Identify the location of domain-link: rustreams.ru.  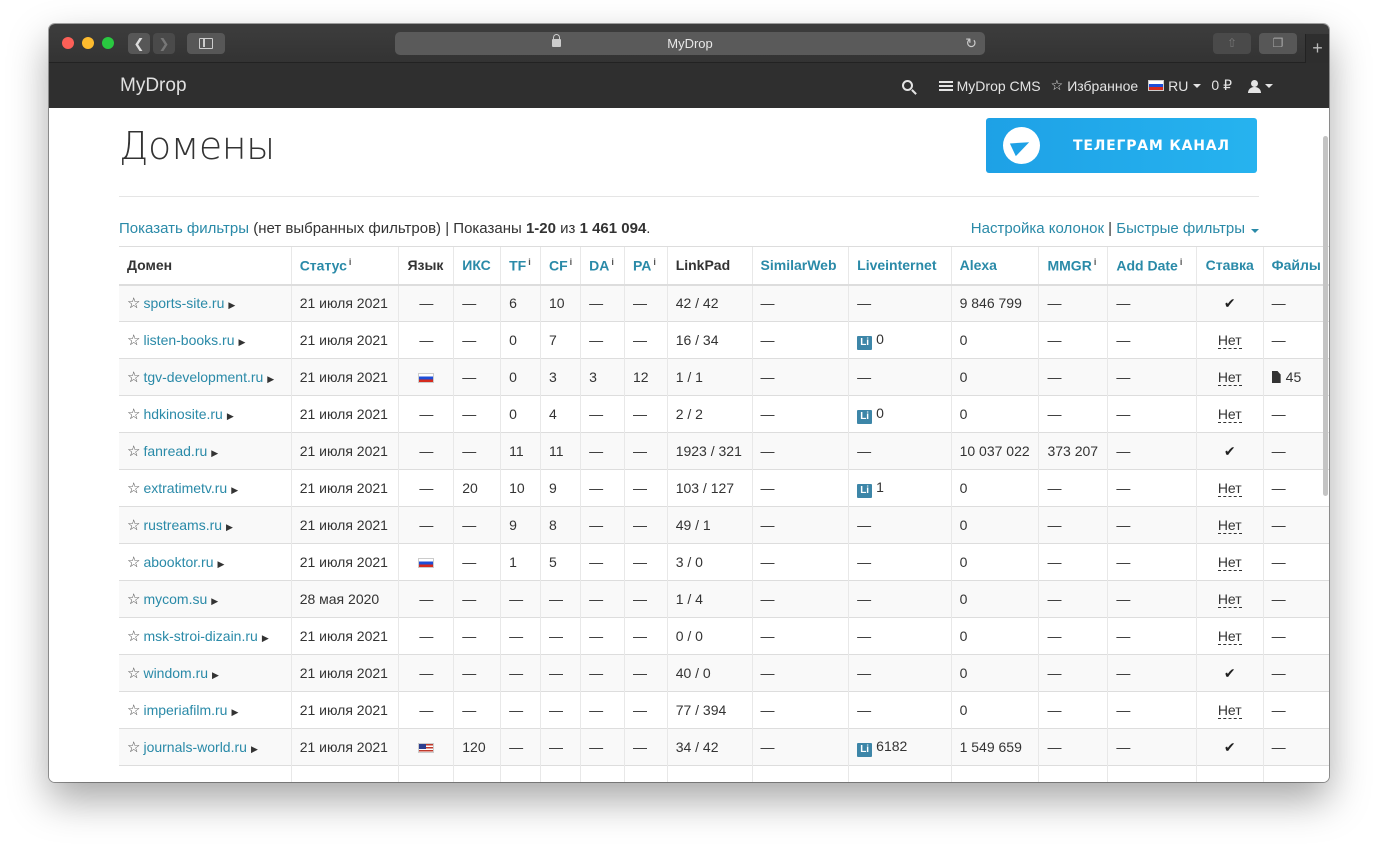
(182, 525).